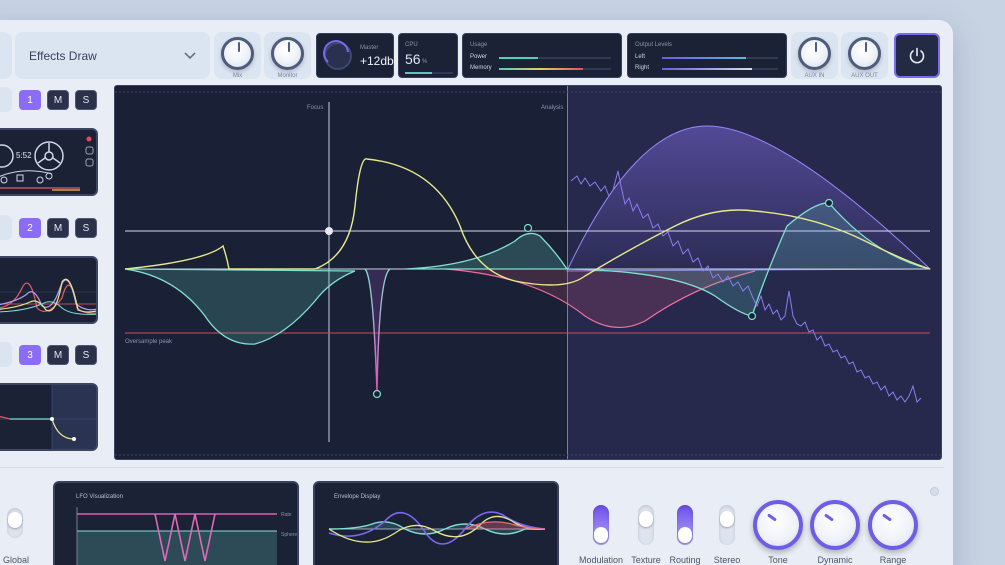 Image resolution: width=1005 pixels, height=565 pixels. Describe the element at coordinates (893, 525) in the screenshot. I see `range-knob` at that location.